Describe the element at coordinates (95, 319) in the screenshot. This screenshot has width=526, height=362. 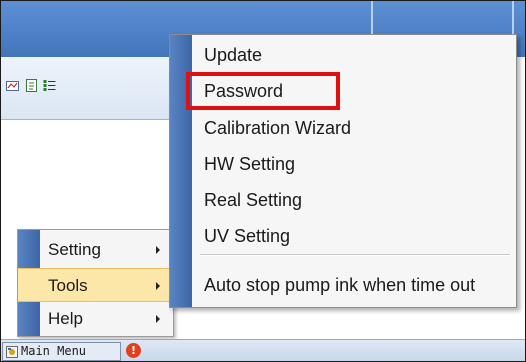
I see `menu-item-help: Help` at that location.